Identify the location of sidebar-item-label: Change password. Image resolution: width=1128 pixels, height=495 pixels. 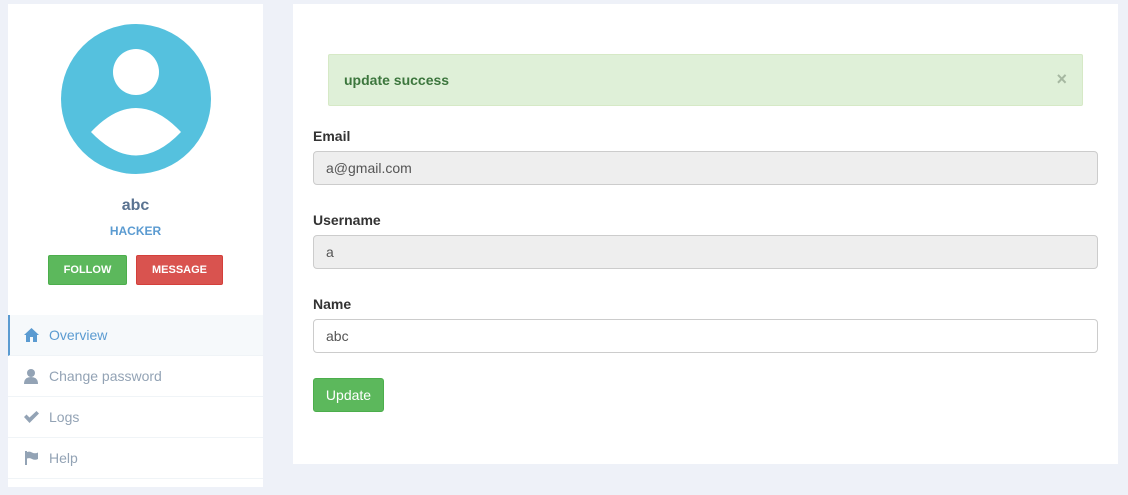
(105, 376).